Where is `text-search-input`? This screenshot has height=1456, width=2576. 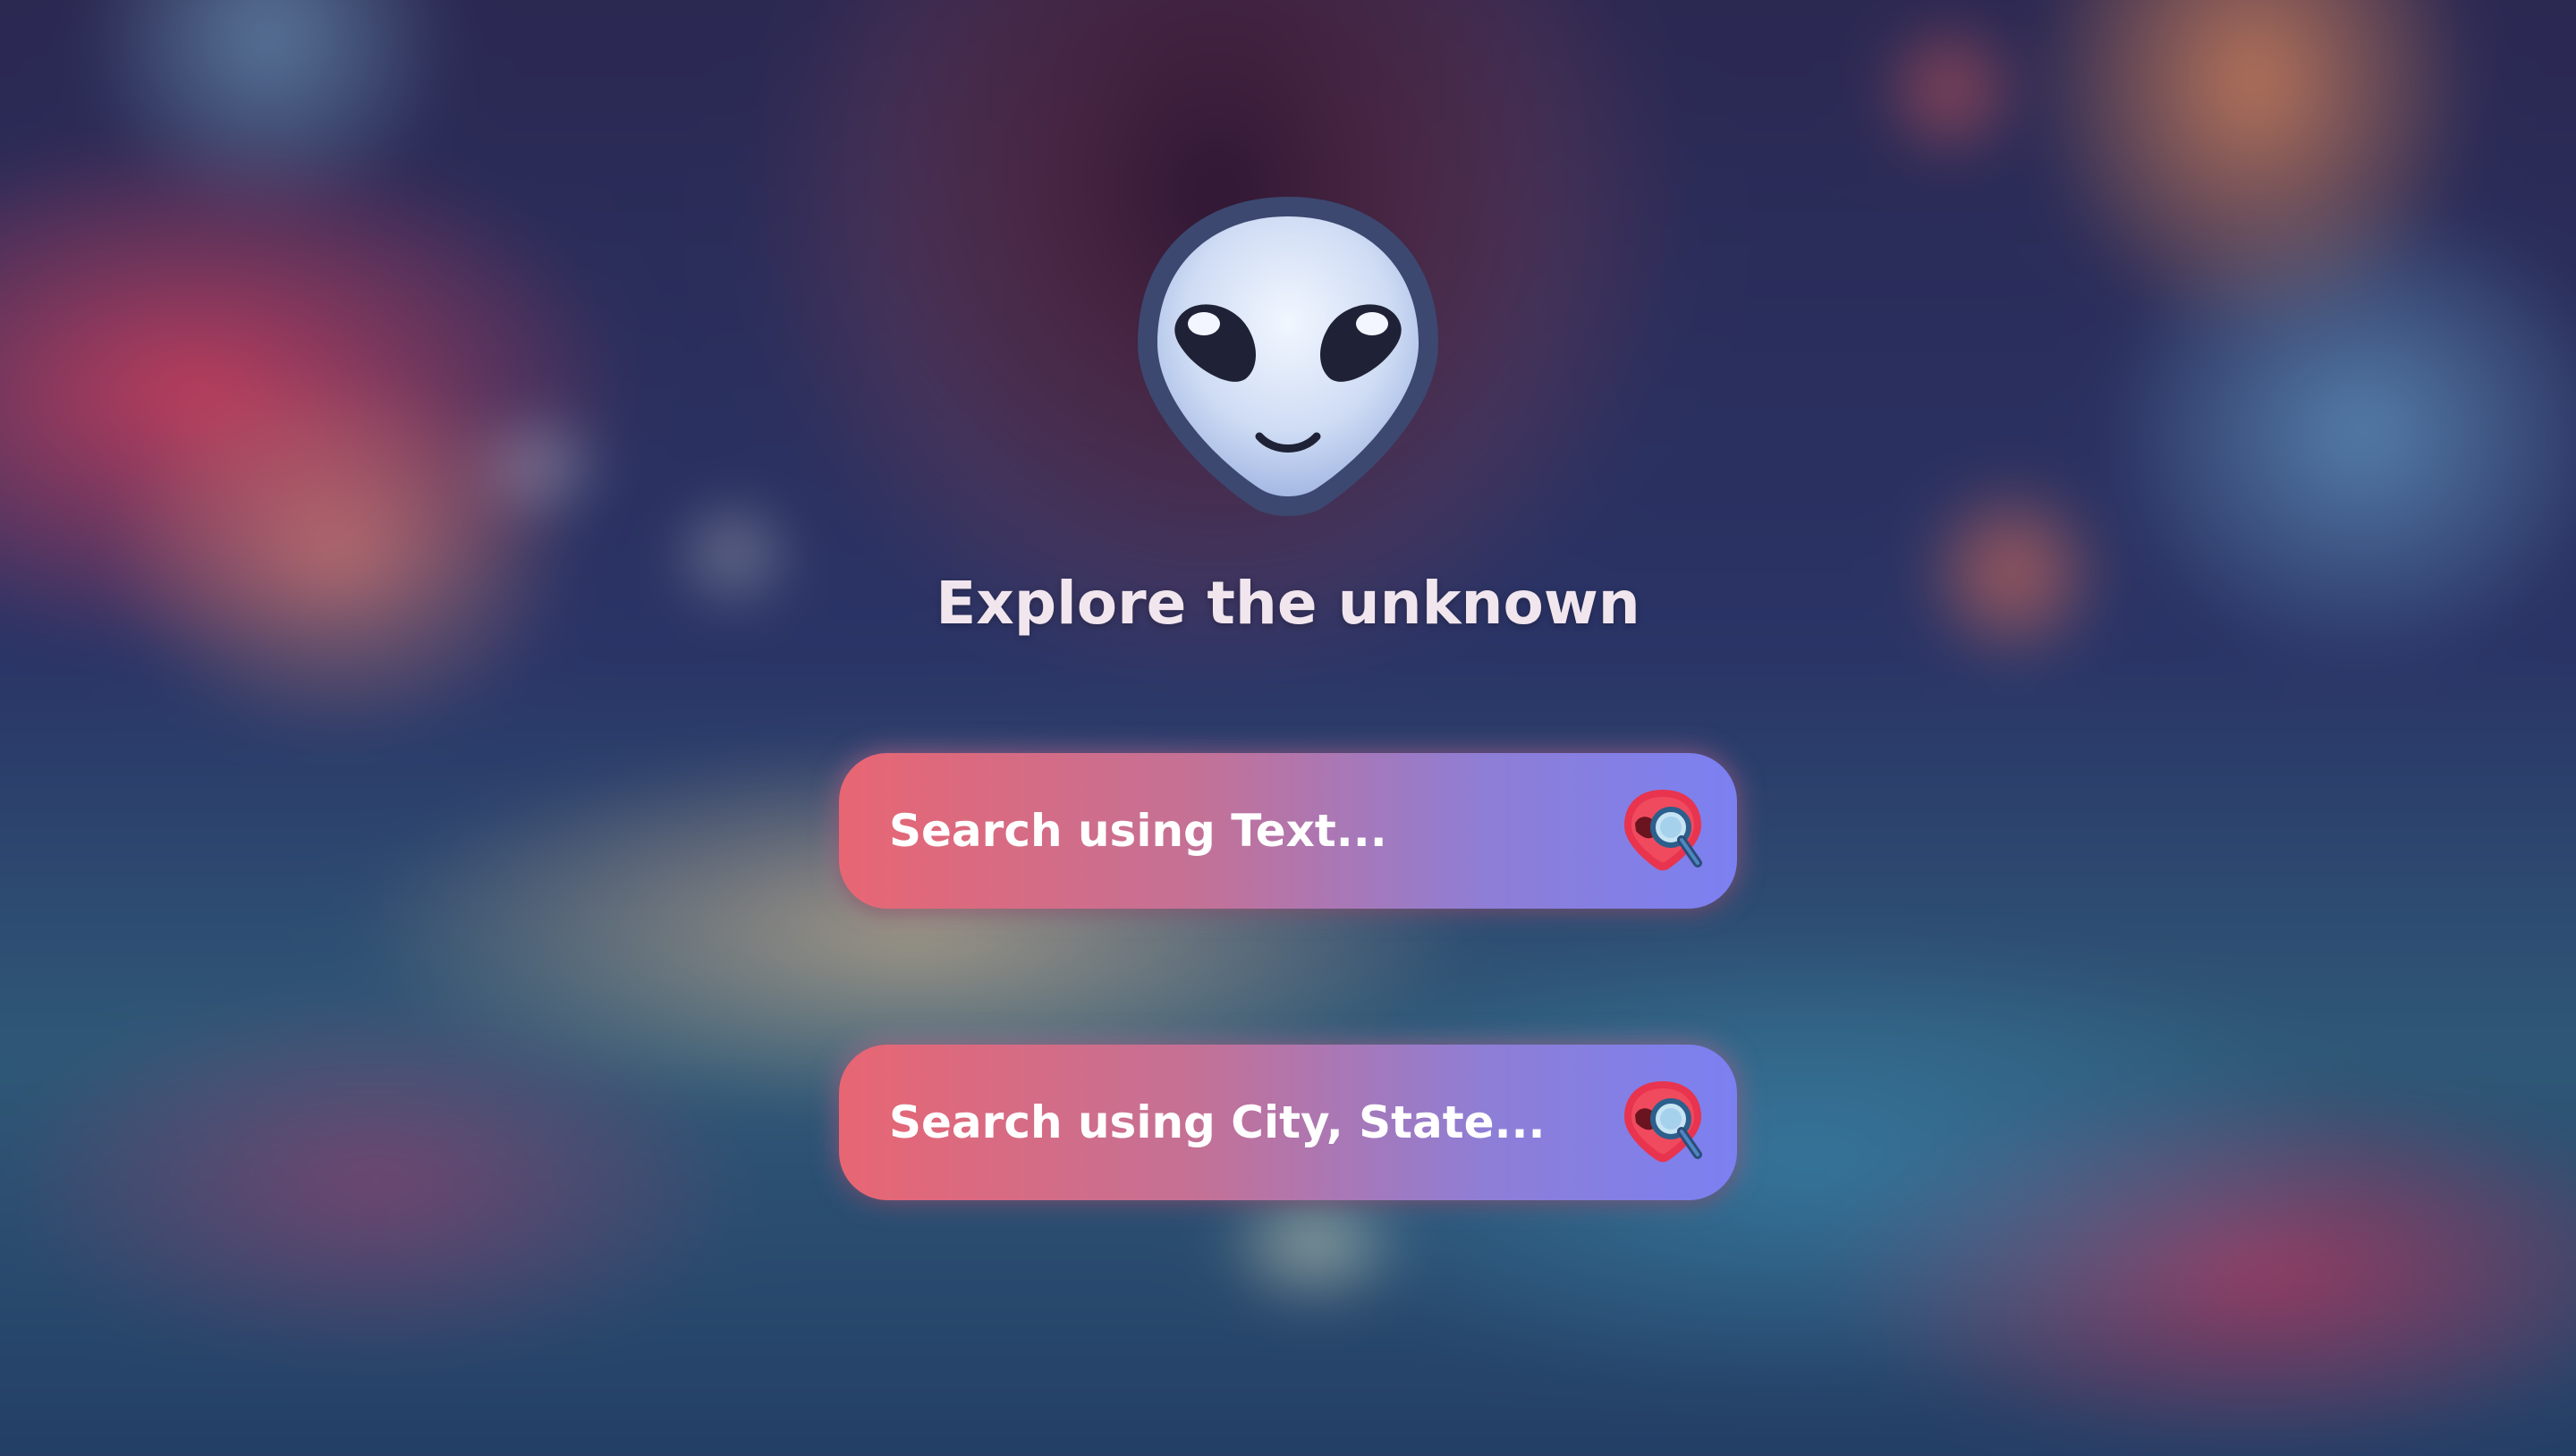
text-search-input is located at coordinates (1256, 831).